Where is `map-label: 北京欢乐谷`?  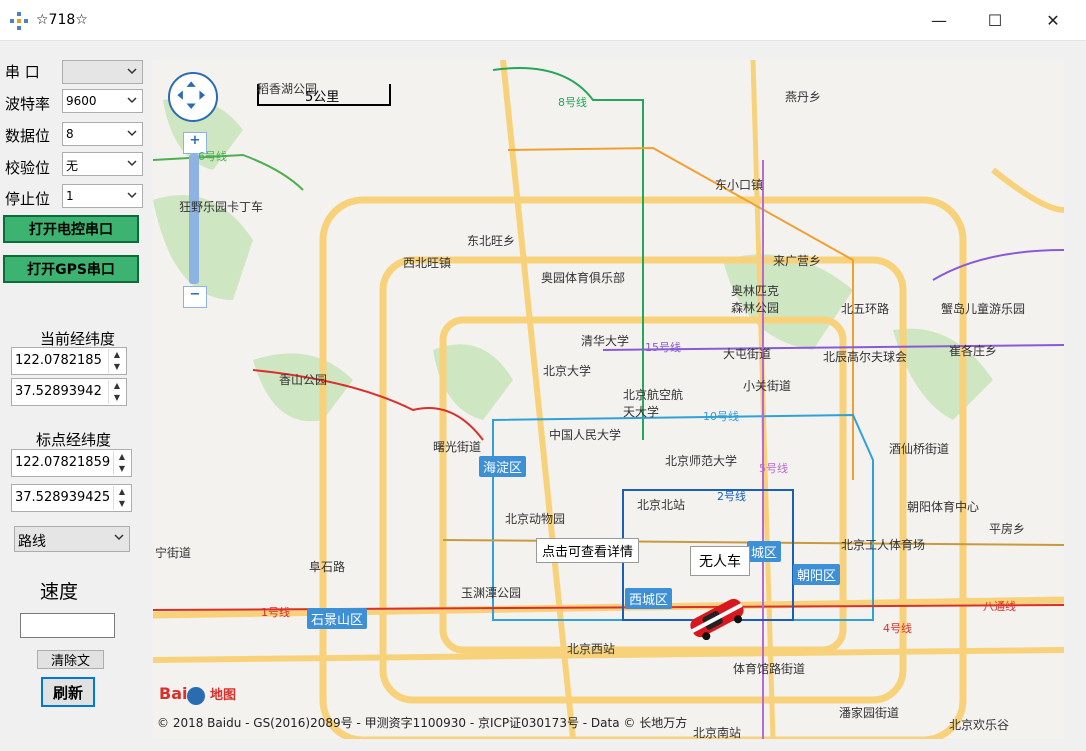
map-label: 北京欢乐谷 is located at coordinates (979, 725).